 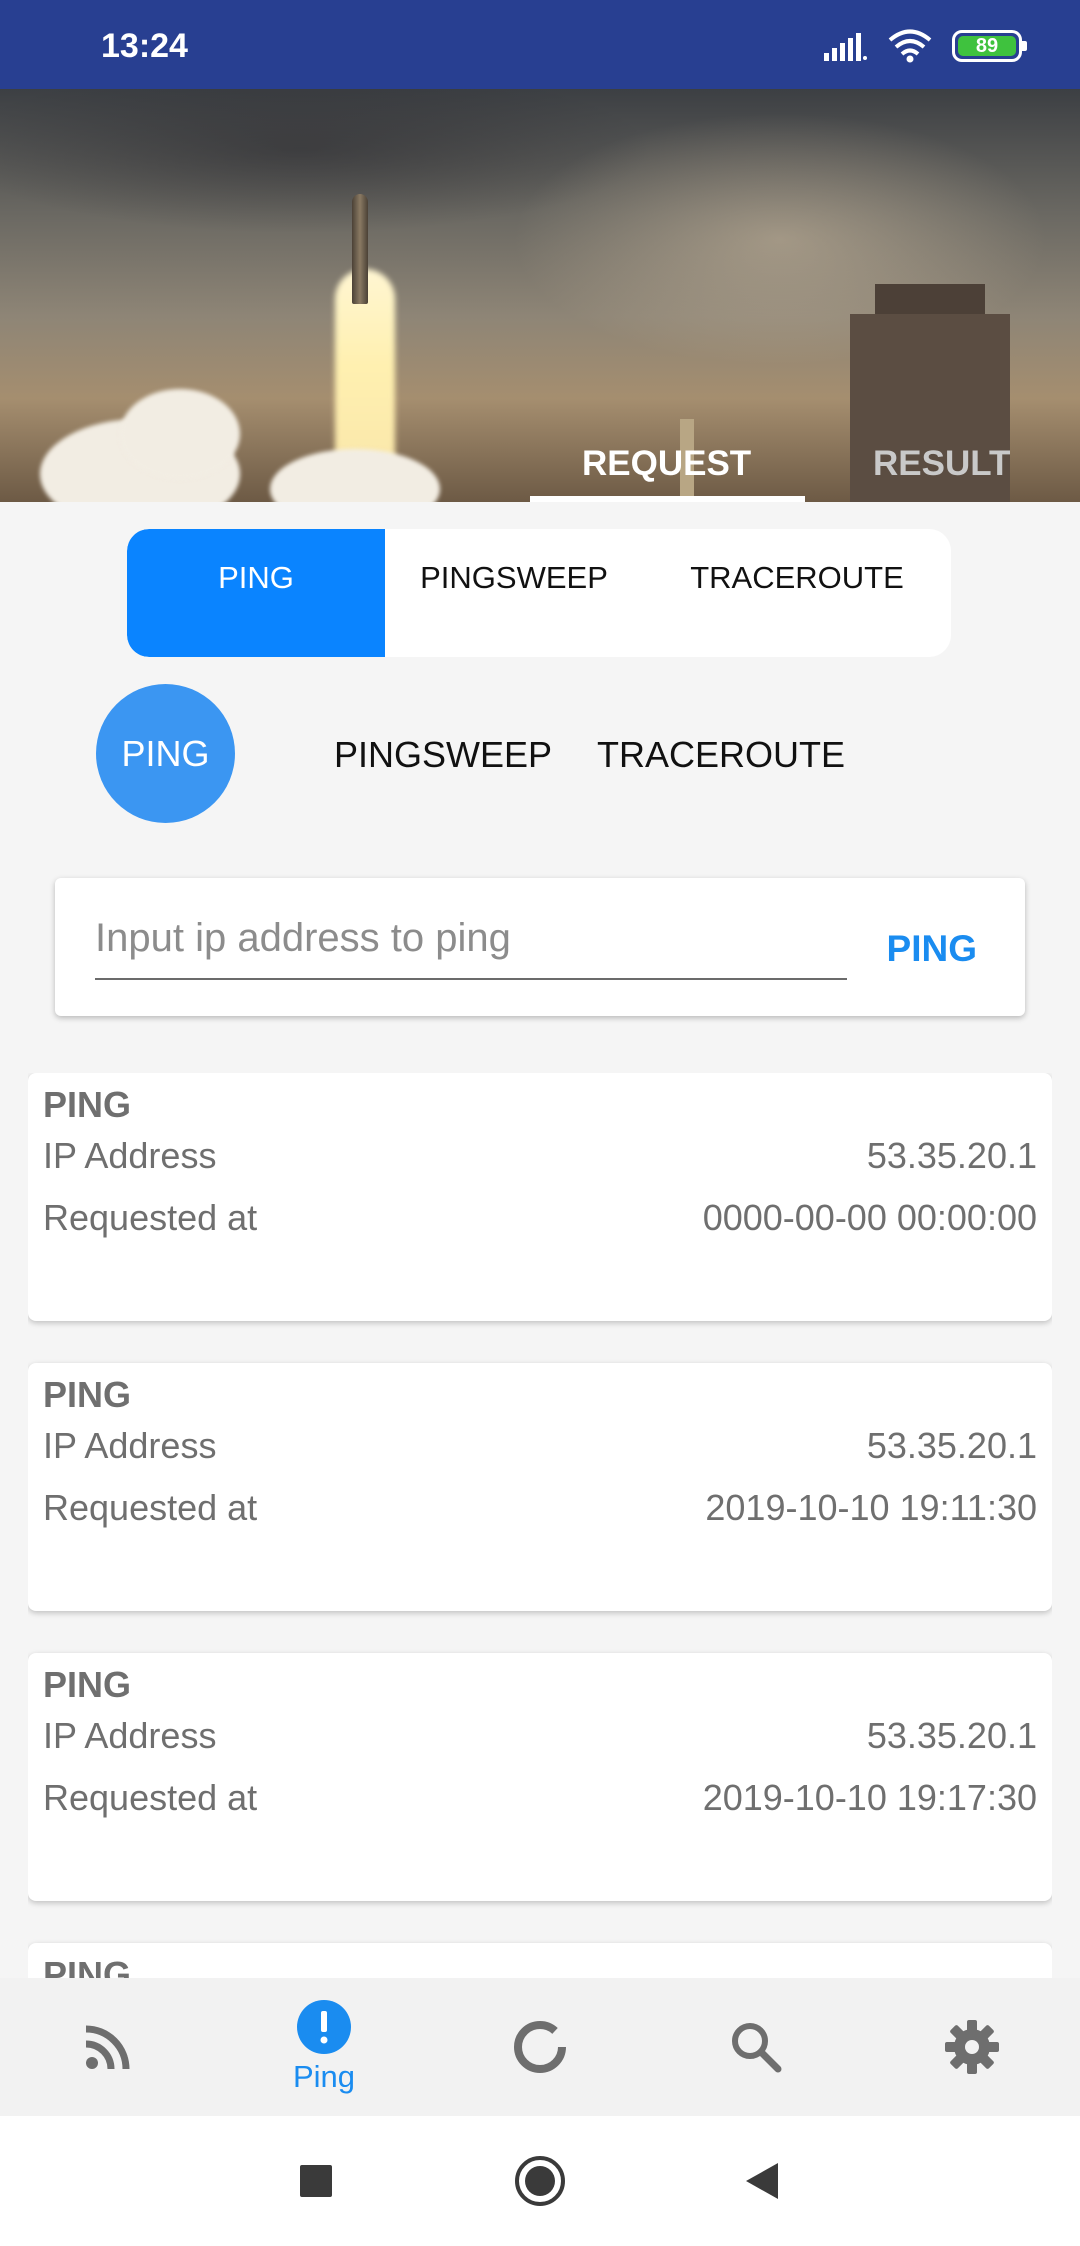 I want to click on time-row: Requested at 0000-00-00 00:00:00, so click(x=540, y=1218).